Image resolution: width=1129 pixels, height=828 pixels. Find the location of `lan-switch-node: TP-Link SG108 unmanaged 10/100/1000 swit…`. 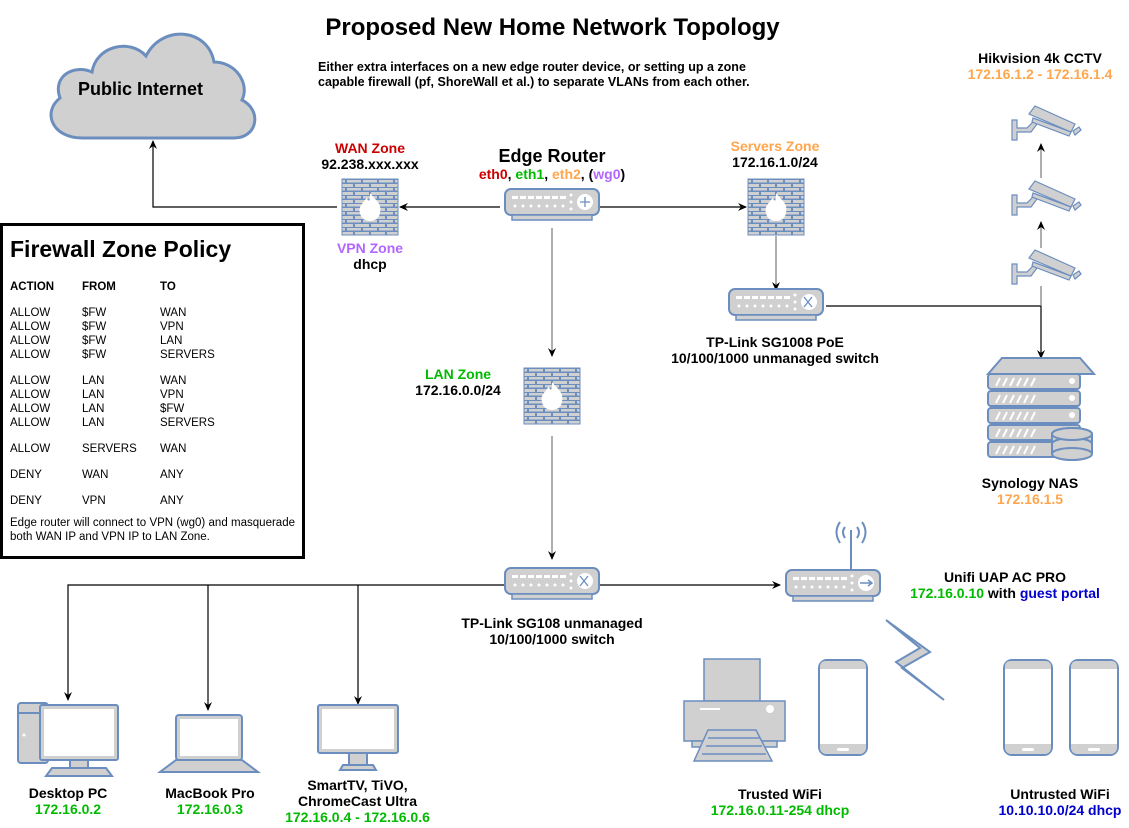

lan-switch-node: TP-Link SG108 unmanaged 10/100/1000 swit… is located at coordinates (552, 631).